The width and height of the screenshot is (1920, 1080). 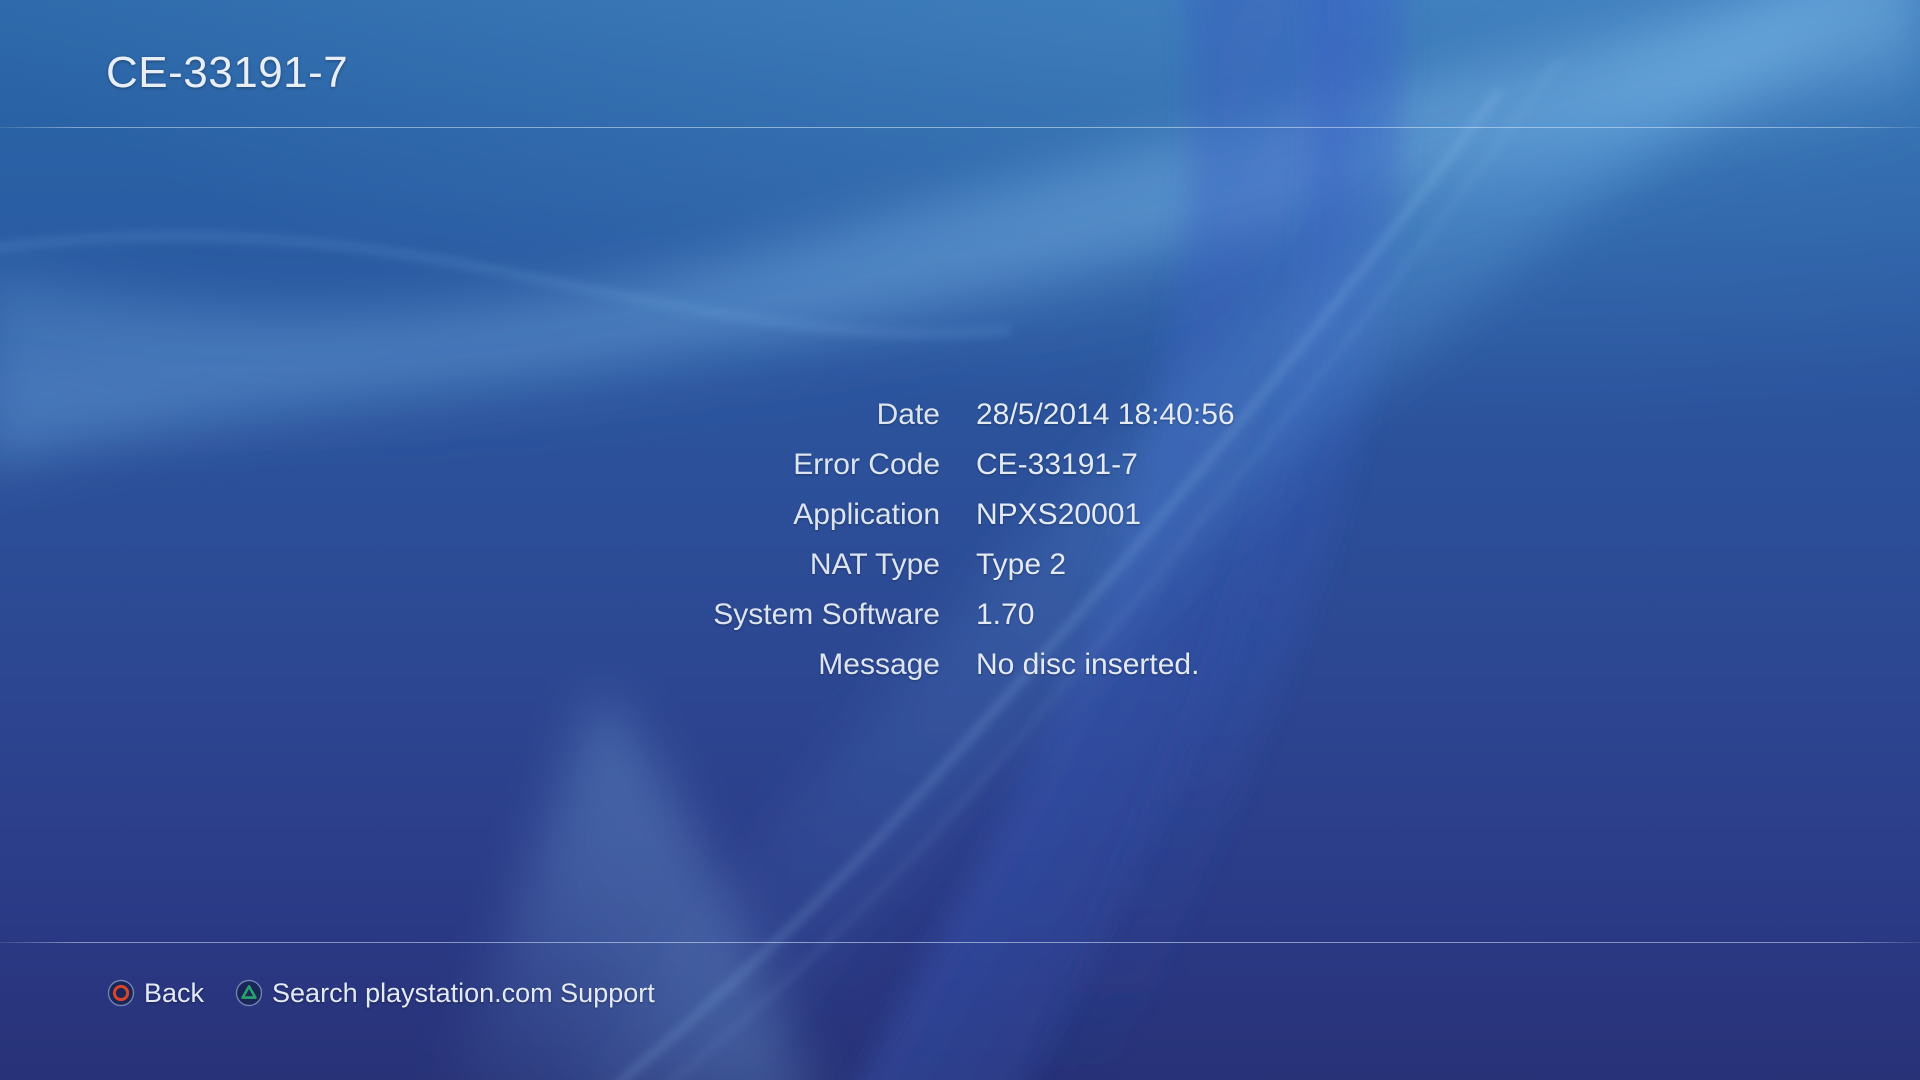 I want to click on footer-action-label: Back, so click(x=174, y=992).